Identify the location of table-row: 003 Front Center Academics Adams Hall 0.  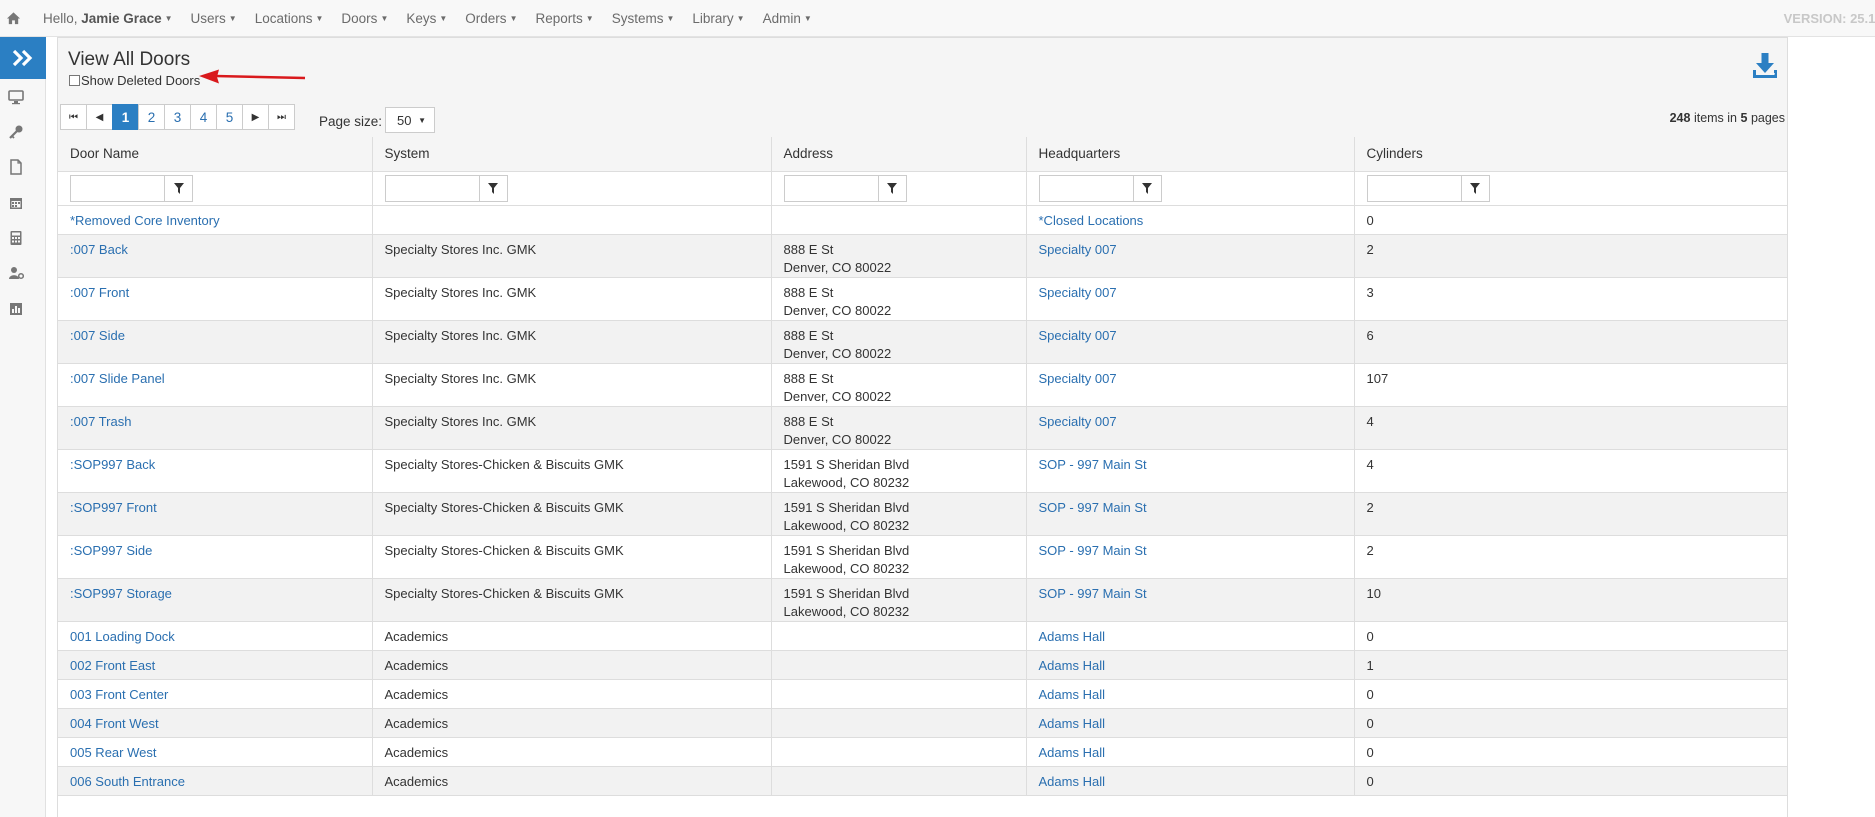
(923, 694).